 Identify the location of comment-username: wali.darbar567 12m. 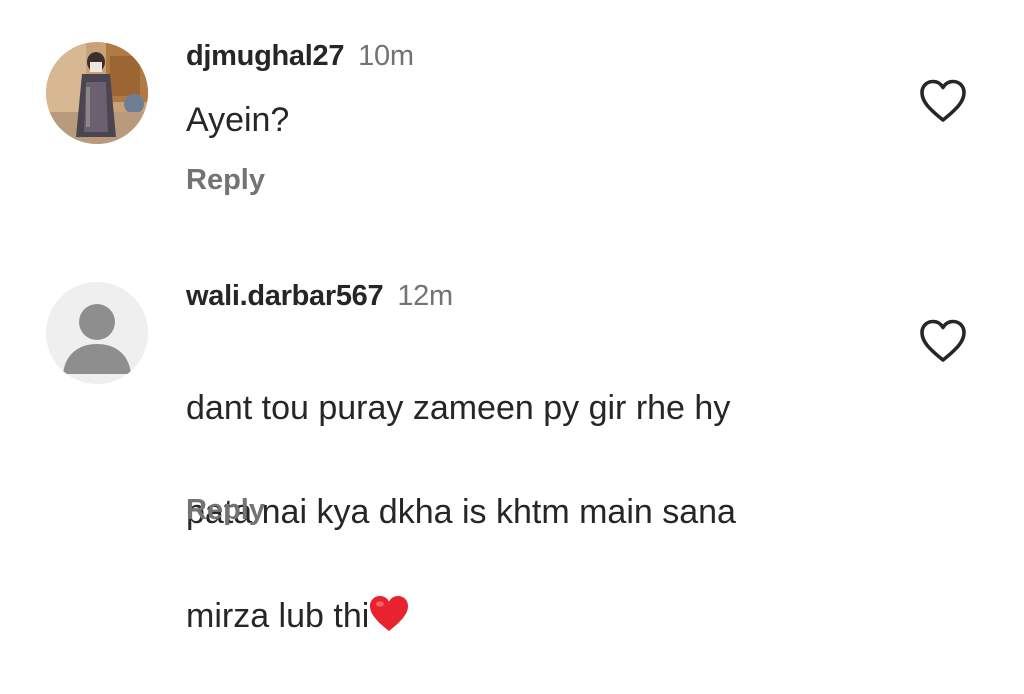
(319, 296).